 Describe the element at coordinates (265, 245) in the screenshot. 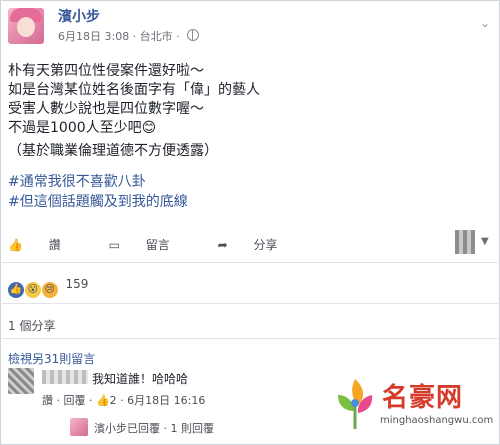

I see `share-label: 分享` at that location.